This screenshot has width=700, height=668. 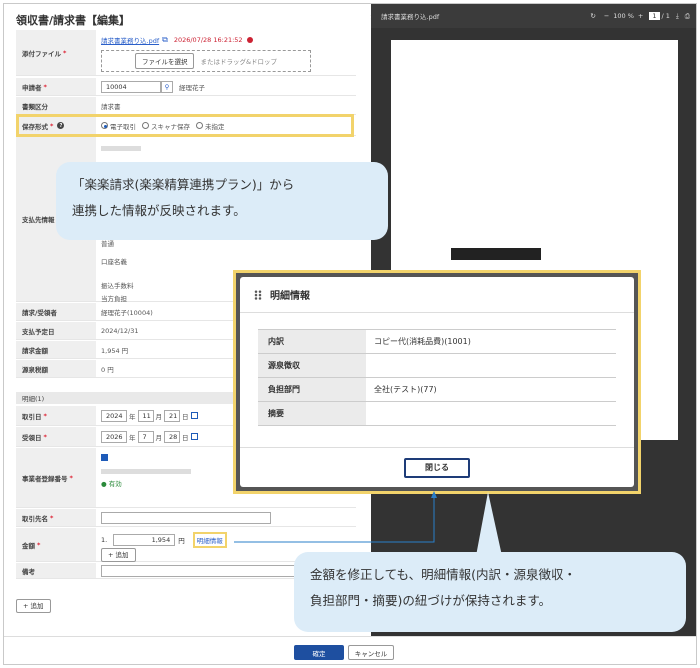 I want to click on confirm-button: 確定, so click(x=319, y=652).